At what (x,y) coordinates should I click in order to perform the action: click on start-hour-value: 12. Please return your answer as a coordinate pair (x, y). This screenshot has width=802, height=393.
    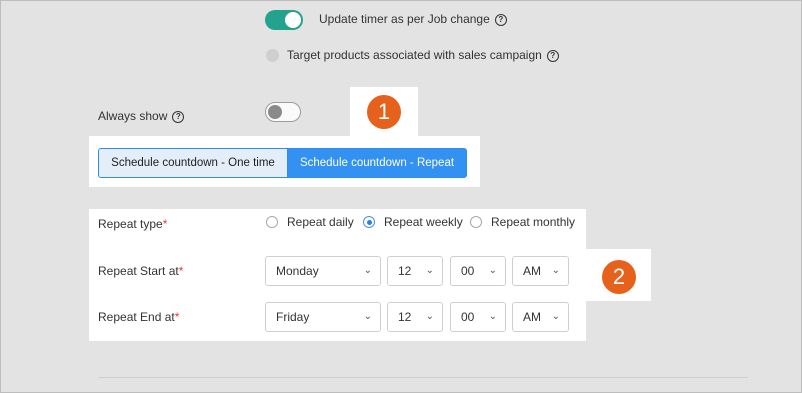
    Looking at the image, I should click on (405, 271).